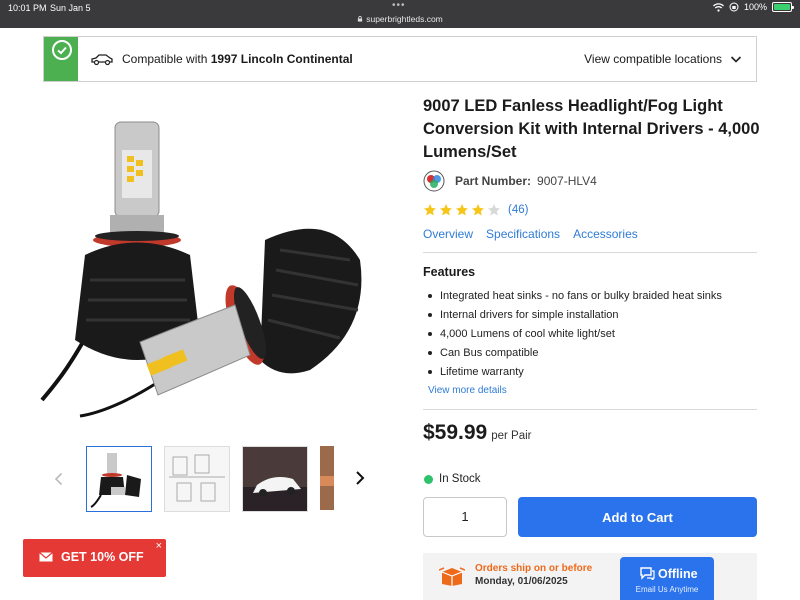 This screenshot has width=800, height=600. What do you see at coordinates (493, 181) in the screenshot?
I see `part-number-label: Part Number:` at bounding box center [493, 181].